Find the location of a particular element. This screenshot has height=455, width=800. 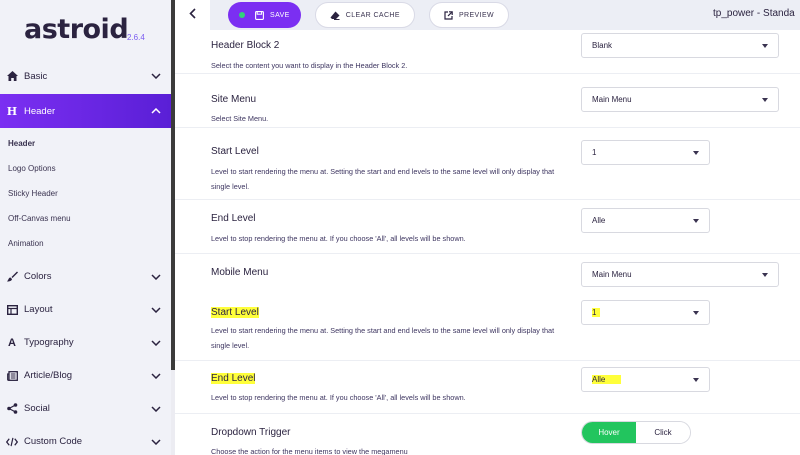

clear-cache-label: CLEAR CACHE is located at coordinates (372, 15).